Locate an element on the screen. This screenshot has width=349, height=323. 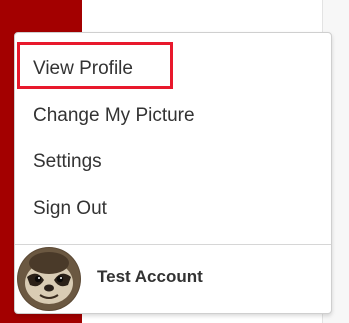
menu-item-view-profile: View Profile is located at coordinates (83, 69).